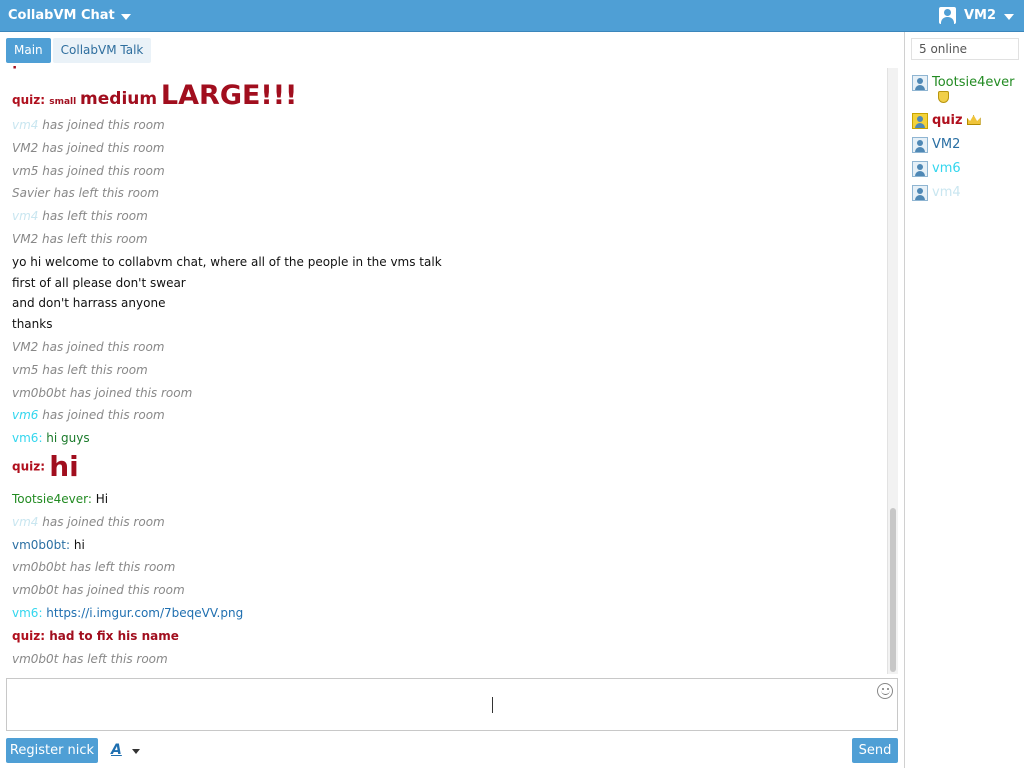  What do you see at coordinates (492, 705) in the screenshot?
I see `text-cursor` at bounding box center [492, 705].